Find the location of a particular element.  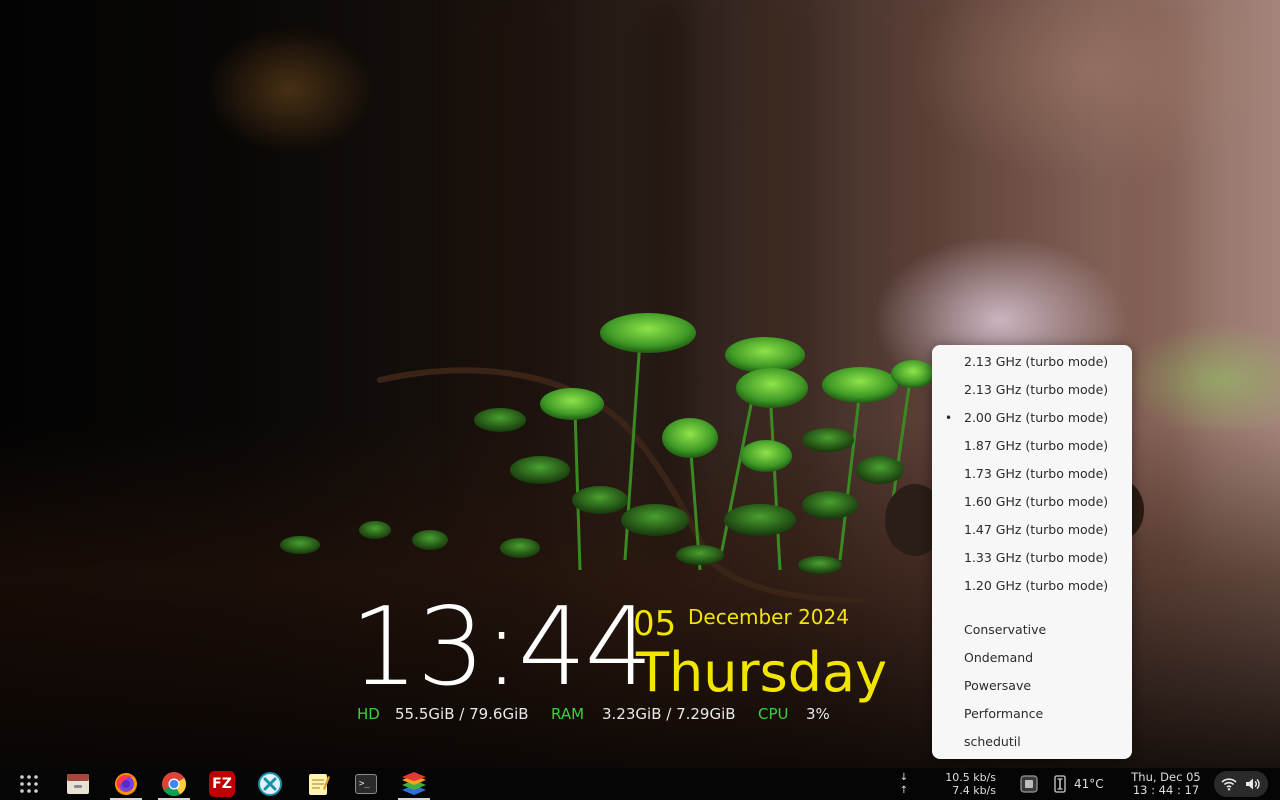

stat-ram-value: 3.23GiB / 7.29GiB is located at coordinates (669, 714).